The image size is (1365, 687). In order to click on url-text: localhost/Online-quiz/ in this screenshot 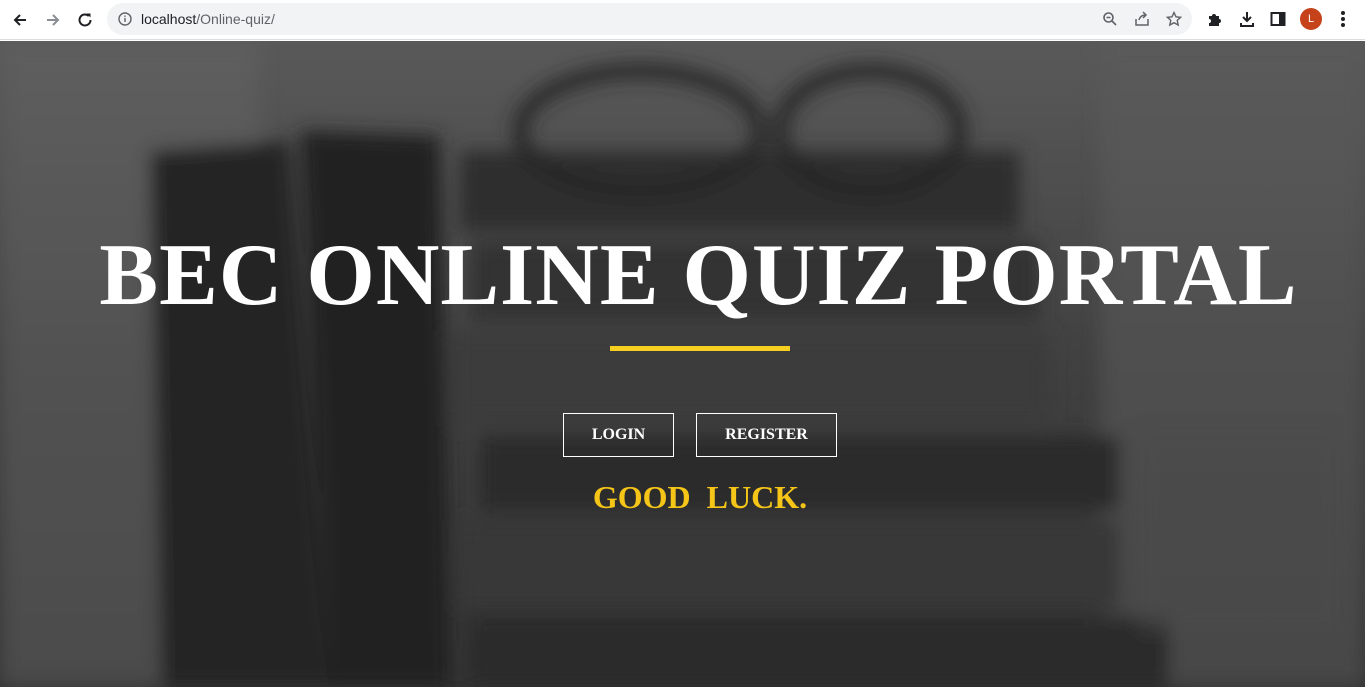, I will do `click(208, 19)`.